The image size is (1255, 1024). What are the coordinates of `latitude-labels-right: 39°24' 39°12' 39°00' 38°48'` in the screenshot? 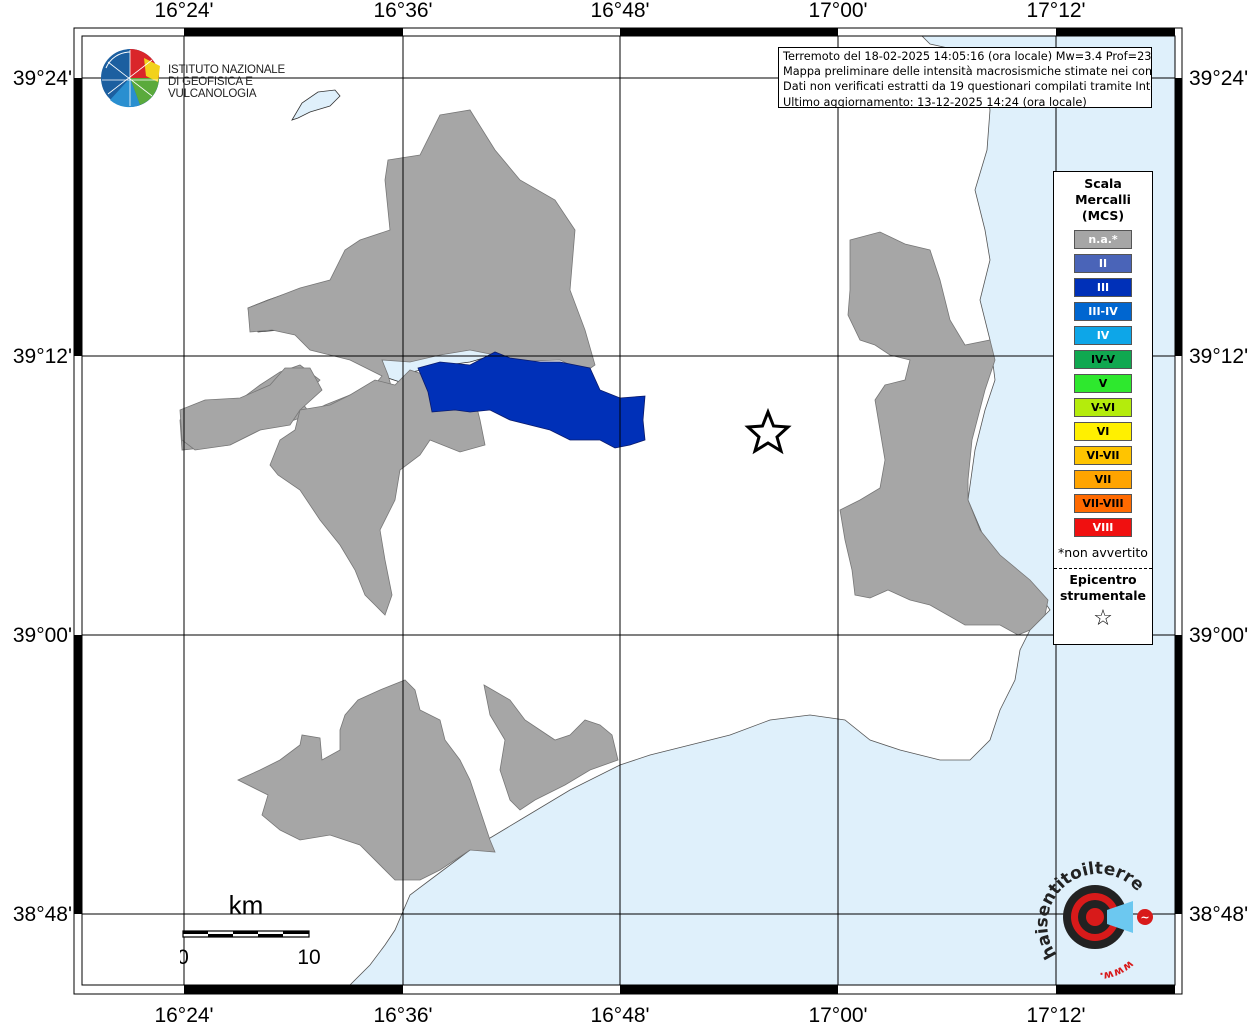 It's located at (1218, 496).